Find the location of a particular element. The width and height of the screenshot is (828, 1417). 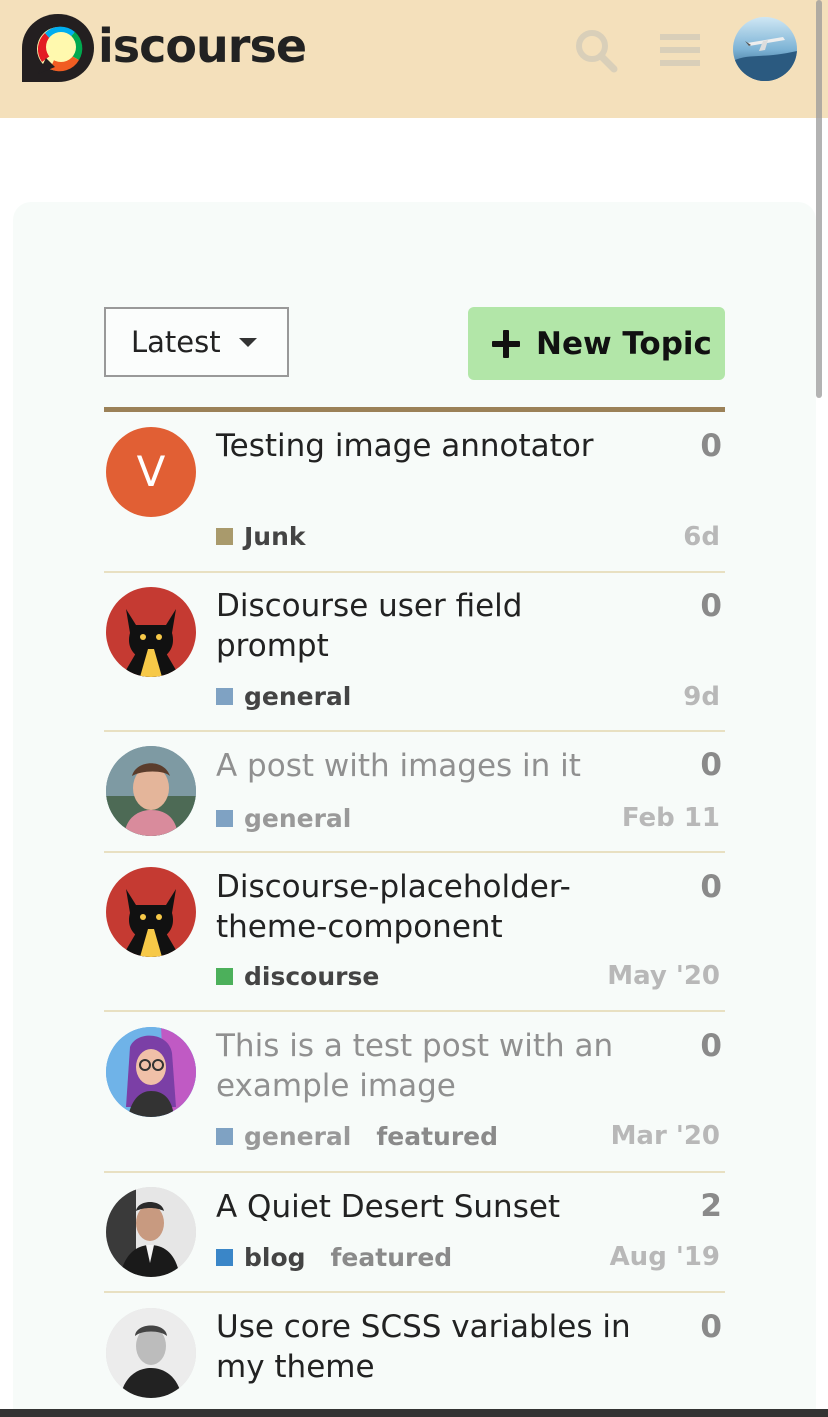

topic-list-header-border is located at coordinates (414, 409).